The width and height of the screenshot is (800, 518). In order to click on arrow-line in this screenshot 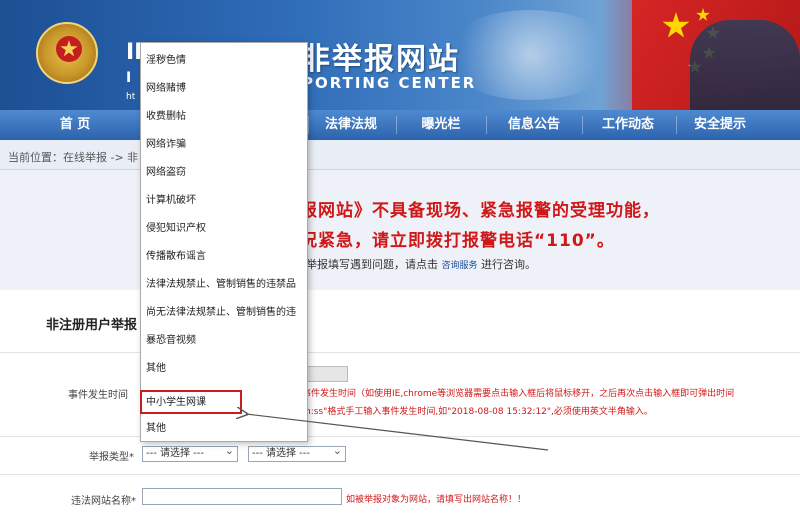, I will do `click(397, 432)`.